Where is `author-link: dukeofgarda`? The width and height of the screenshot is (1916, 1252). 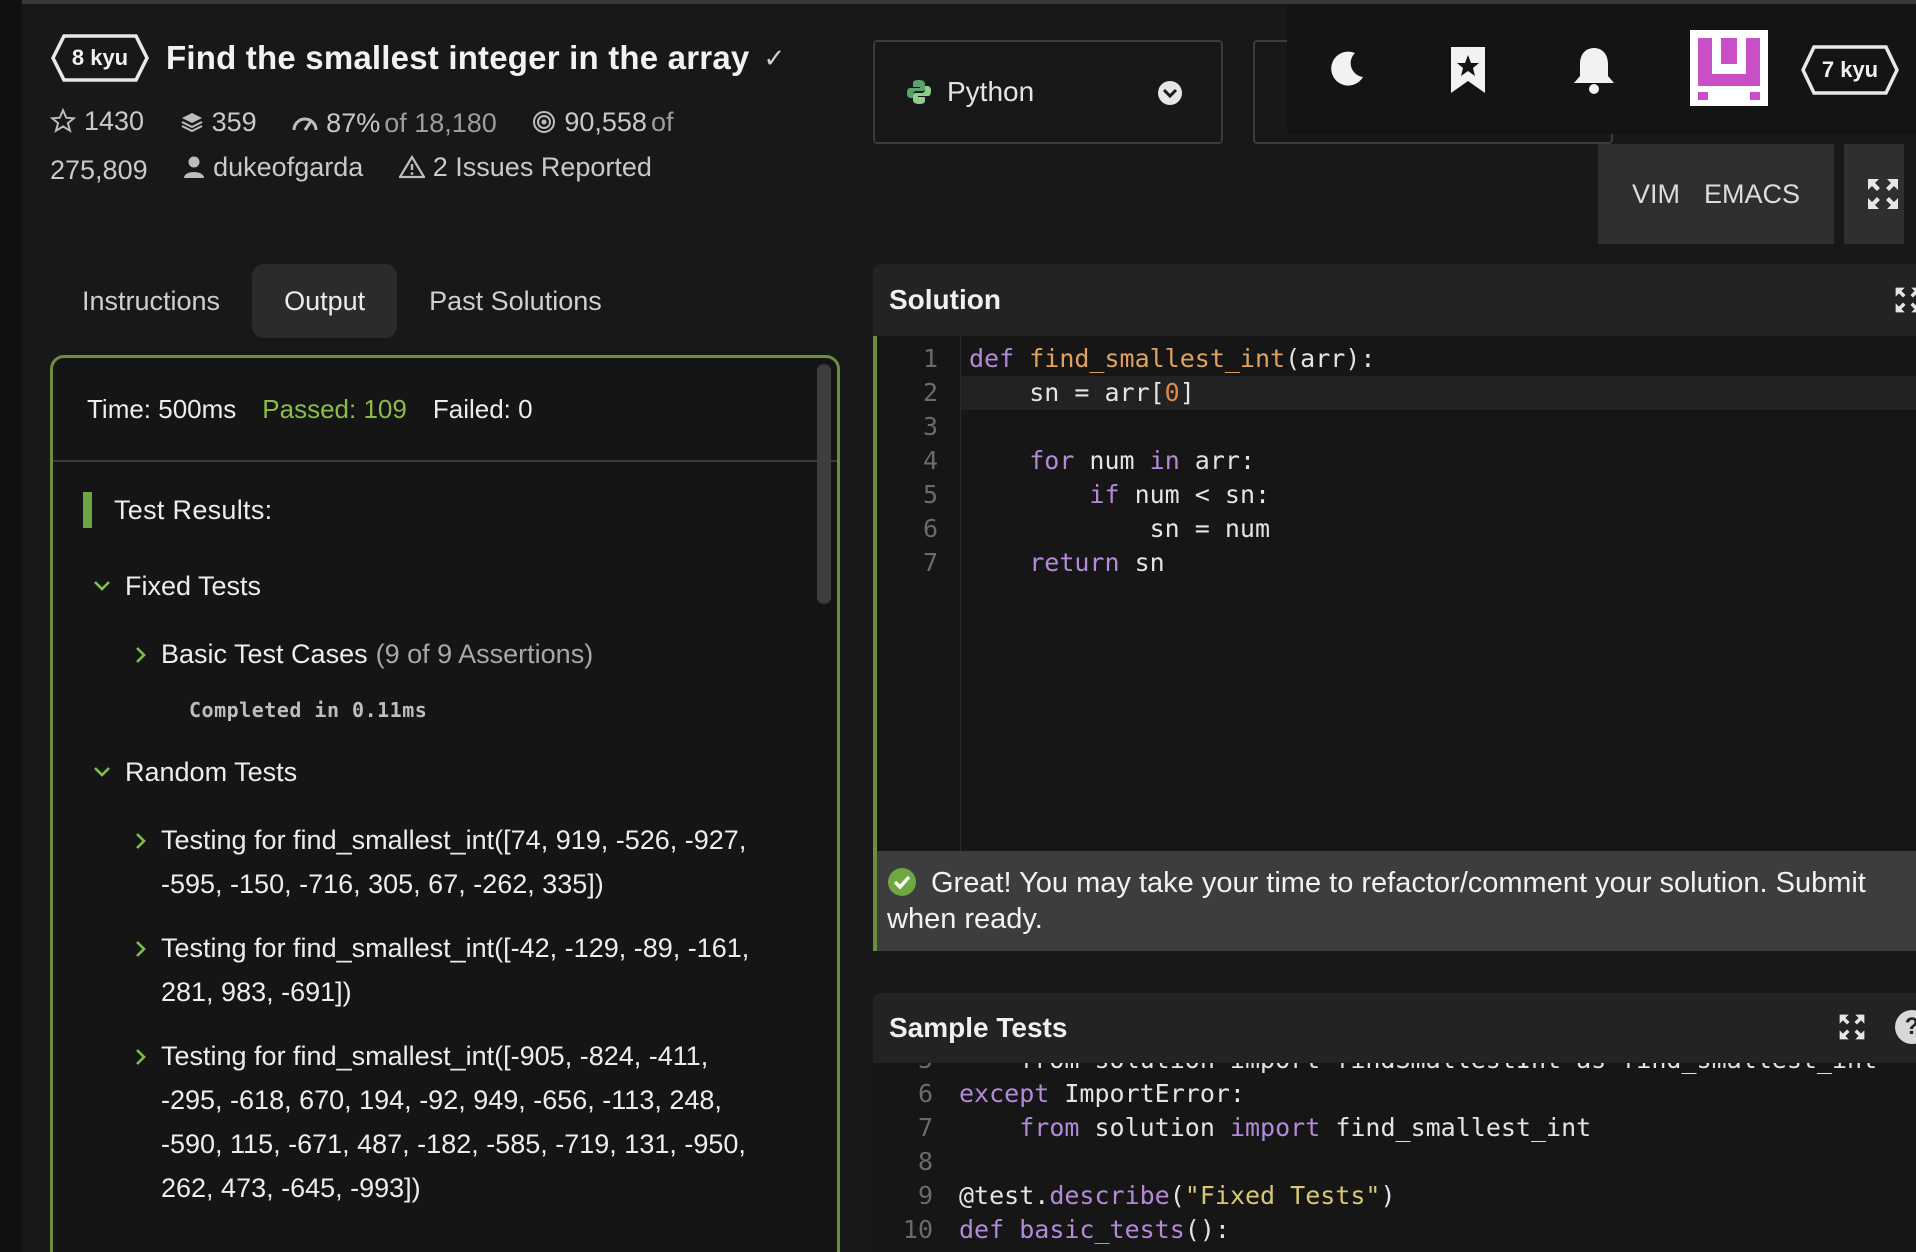 author-link: dukeofgarda is located at coordinates (273, 167).